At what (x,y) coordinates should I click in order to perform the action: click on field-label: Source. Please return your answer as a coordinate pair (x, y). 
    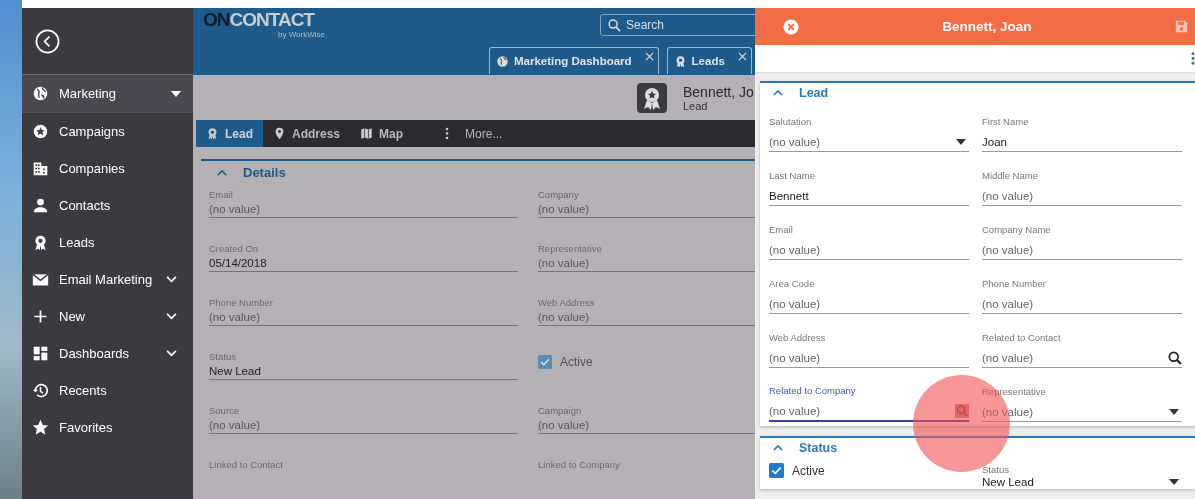
    Looking at the image, I should click on (225, 411).